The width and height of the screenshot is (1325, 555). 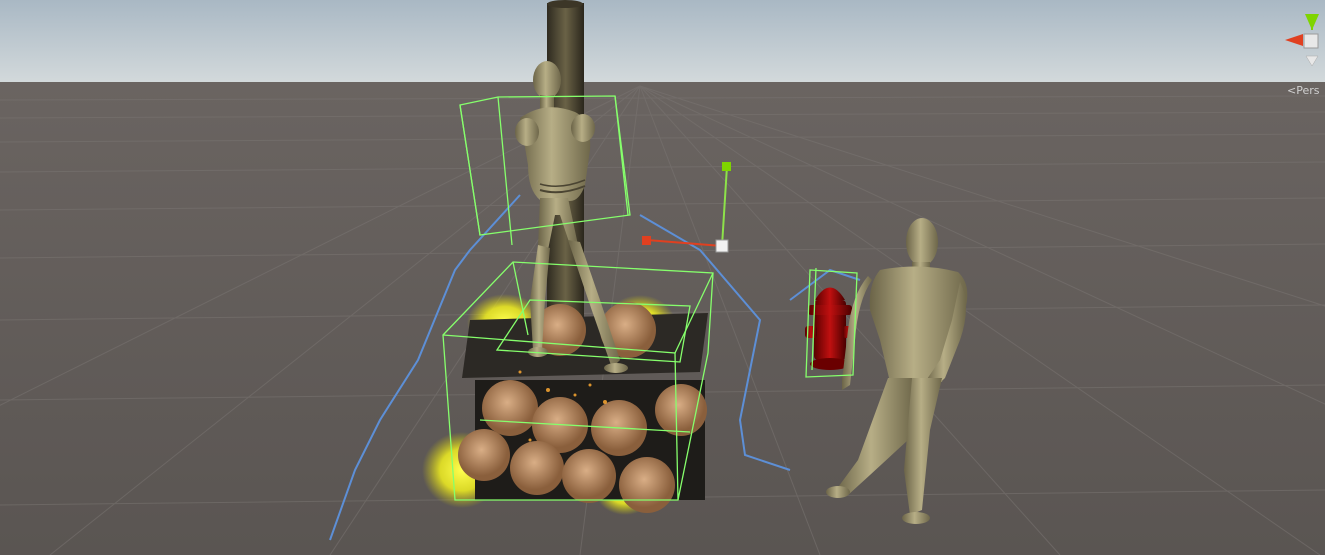 I want to click on projection-chevron-icon: <, so click(x=1292, y=90).